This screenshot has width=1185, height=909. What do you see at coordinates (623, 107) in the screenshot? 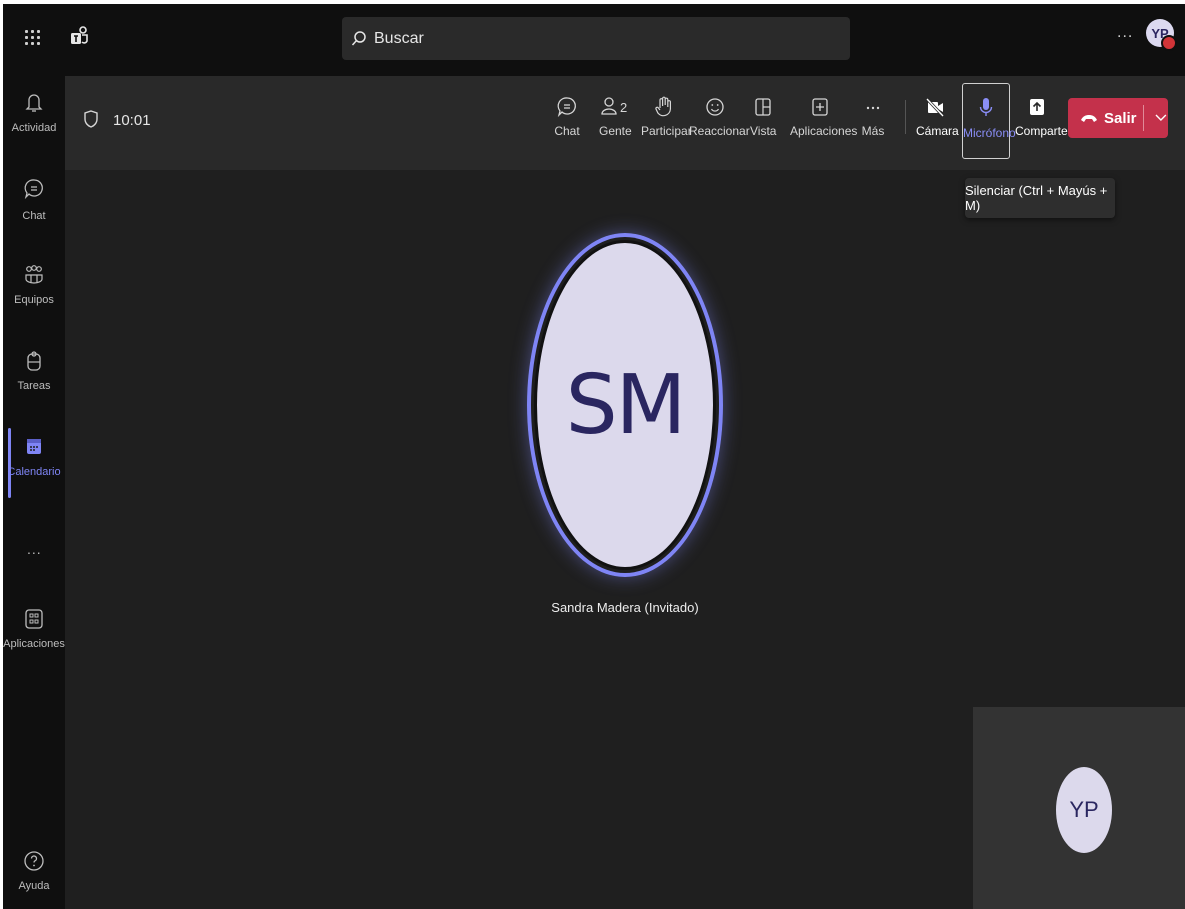
I see `people-count: 2` at bounding box center [623, 107].